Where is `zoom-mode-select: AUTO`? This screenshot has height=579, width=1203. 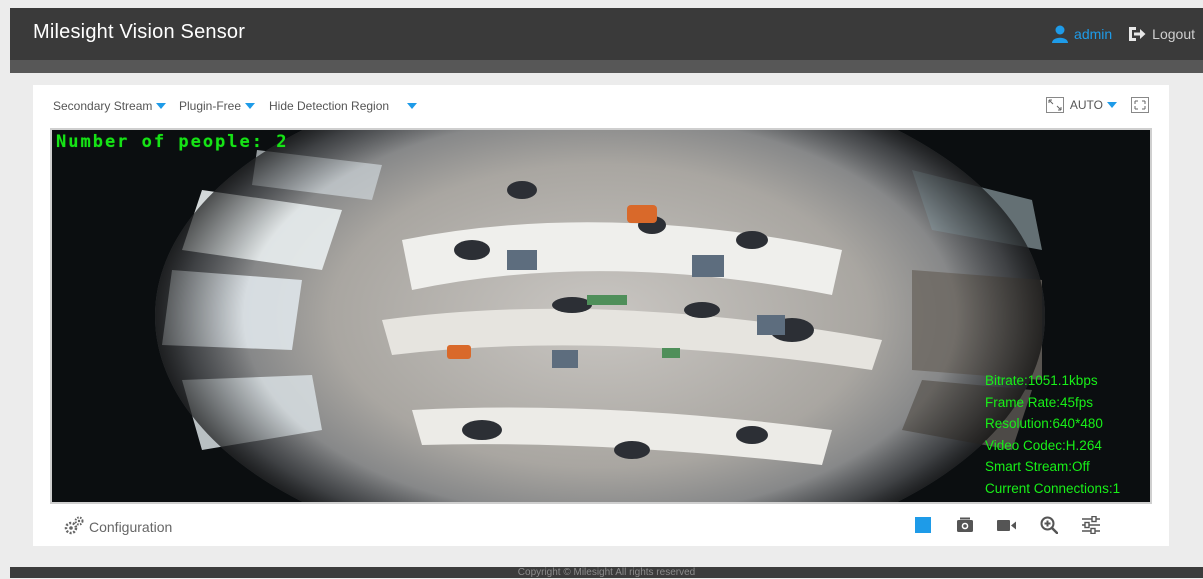 zoom-mode-select: AUTO is located at coordinates (1093, 105).